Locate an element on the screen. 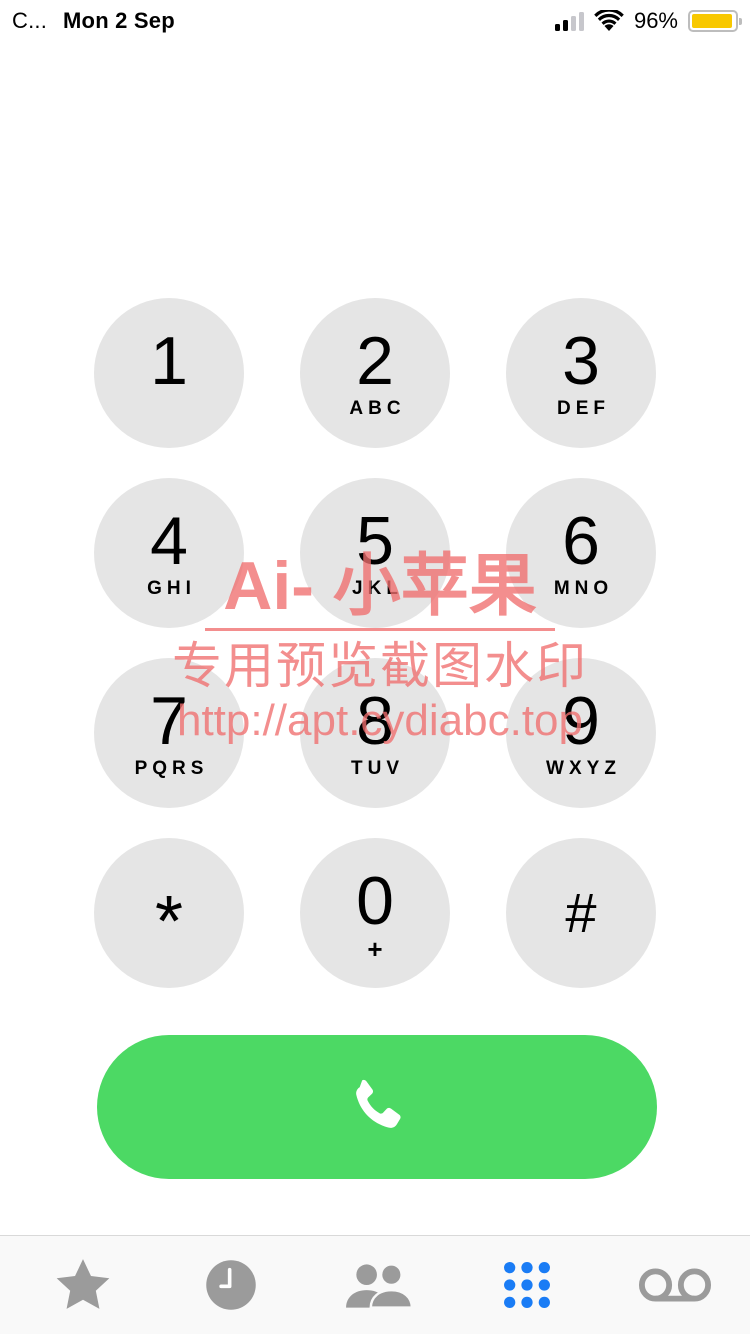 This screenshot has width=750, height=1334. status-left: C... Mon 2 Sep is located at coordinates (93, 21).